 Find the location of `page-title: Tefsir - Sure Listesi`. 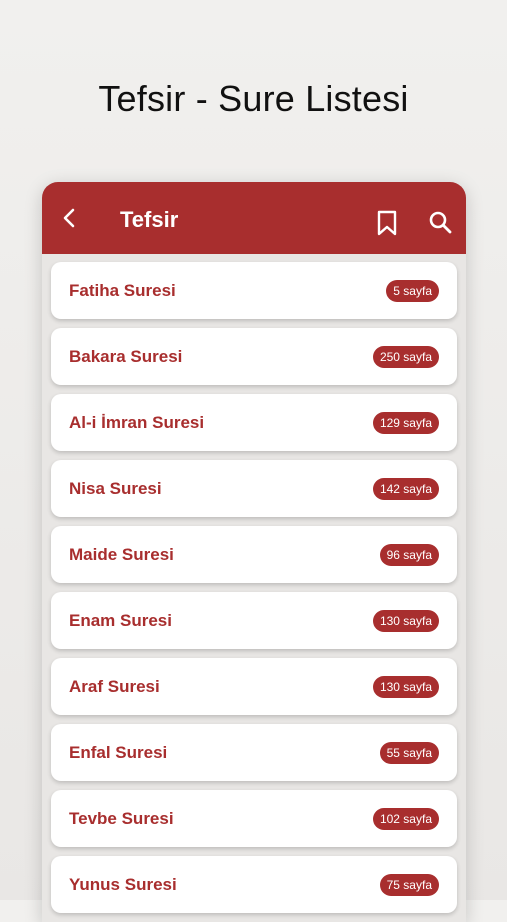

page-title: Tefsir - Sure Listesi is located at coordinates (253, 98).